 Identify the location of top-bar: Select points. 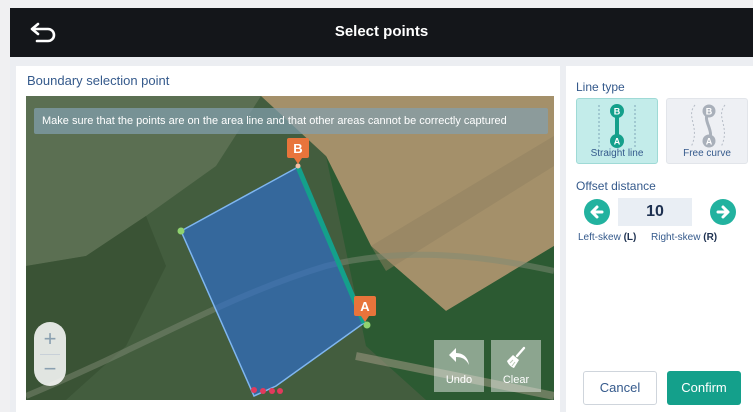
(381, 32).